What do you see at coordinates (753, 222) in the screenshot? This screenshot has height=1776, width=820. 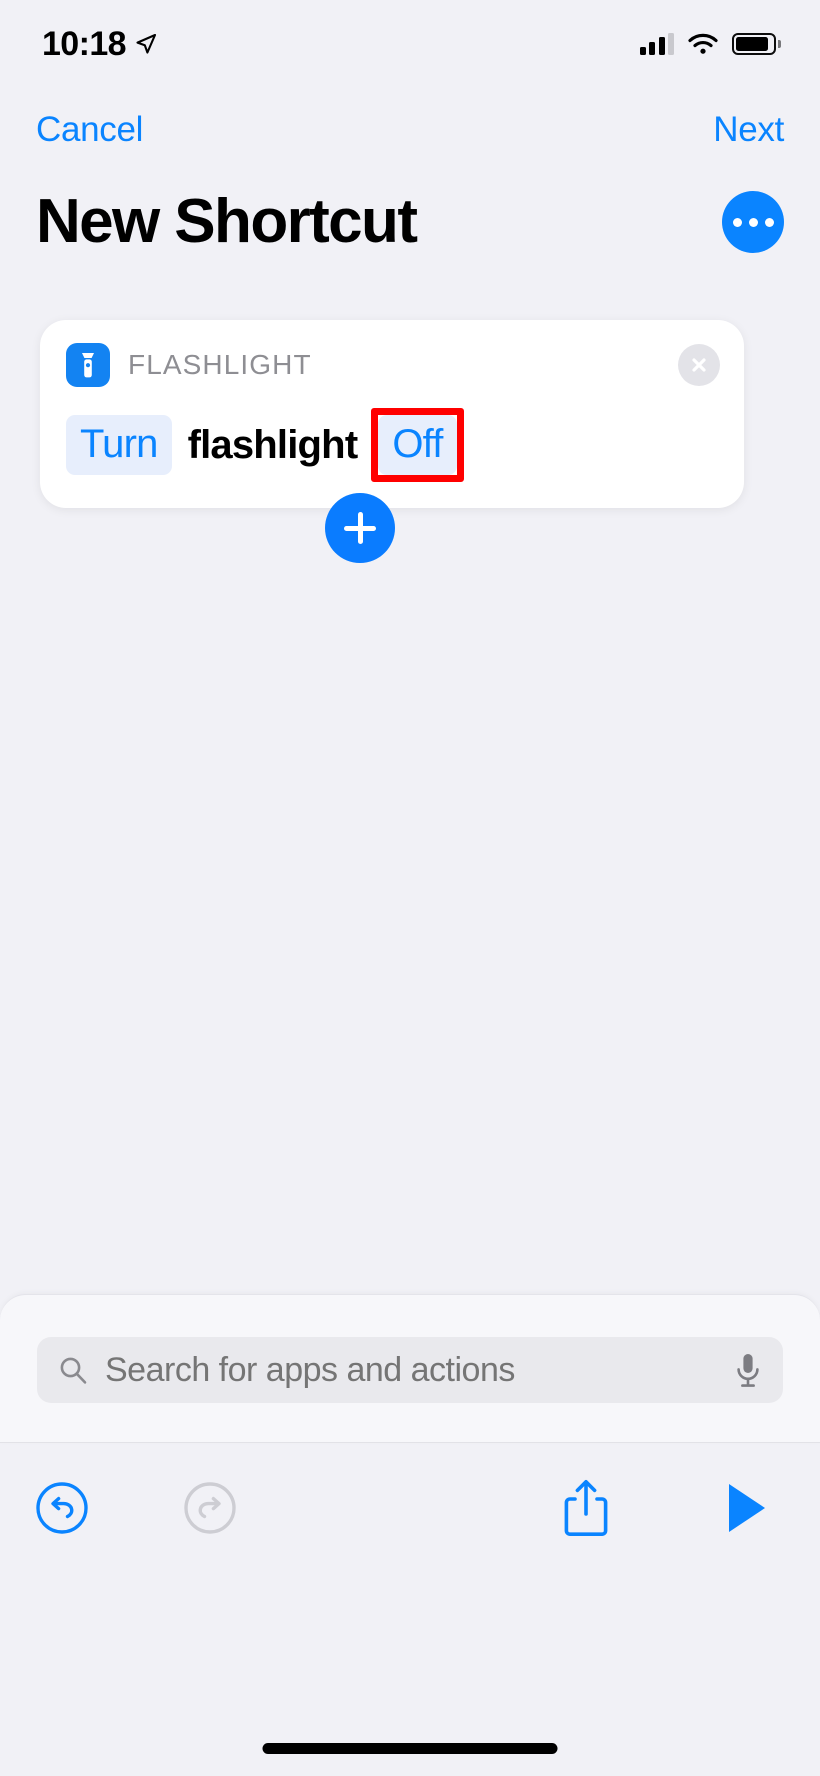 I see `more-ellipsis-icon` at bounding box center [753, 222].